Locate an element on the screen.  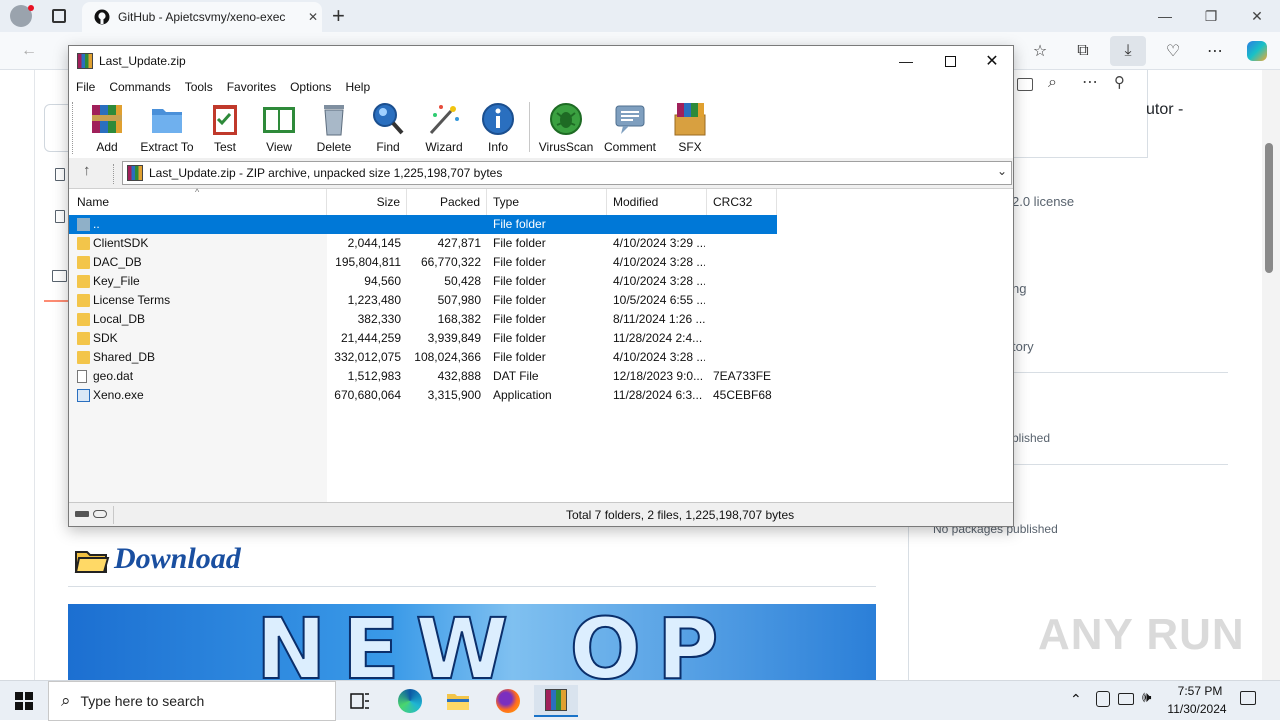
column-header-type: Type is located at coordinates (547, 202).